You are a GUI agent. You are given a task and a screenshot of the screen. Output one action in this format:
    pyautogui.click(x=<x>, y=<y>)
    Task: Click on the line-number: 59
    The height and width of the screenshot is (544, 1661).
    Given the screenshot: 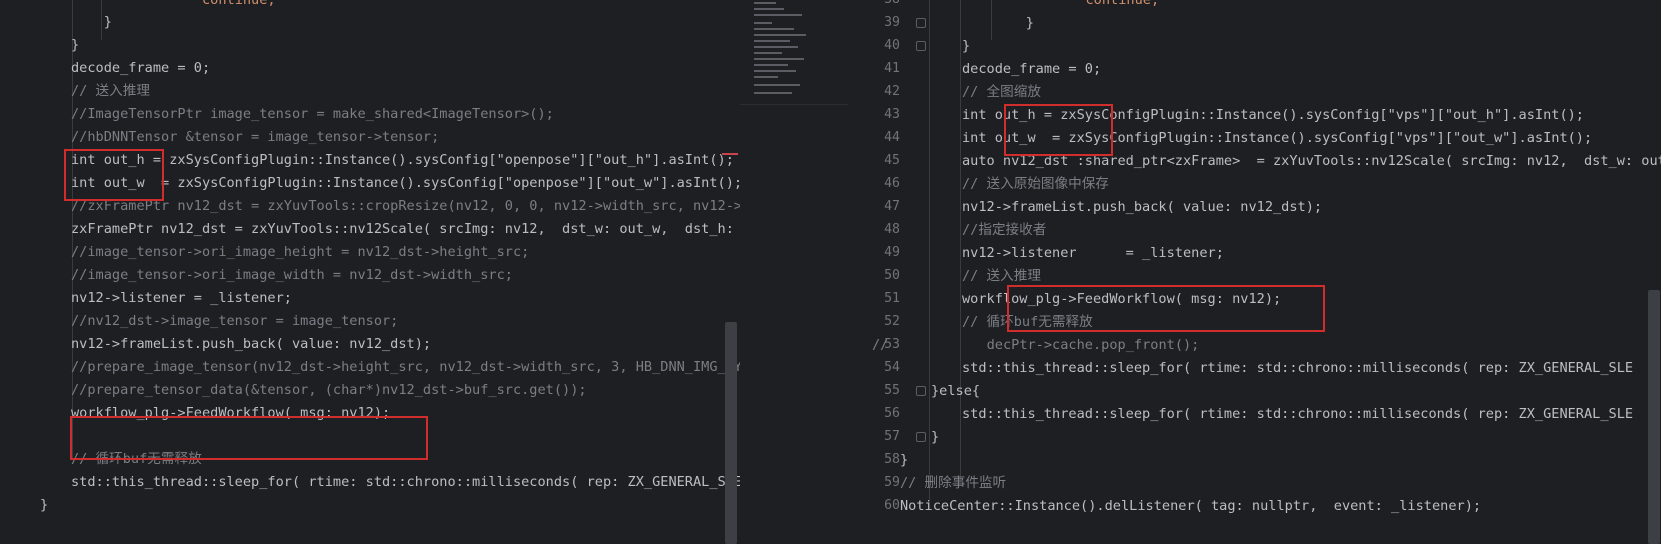 What is the action you would take?
    pyautogui.click(x=892, y=482)
    